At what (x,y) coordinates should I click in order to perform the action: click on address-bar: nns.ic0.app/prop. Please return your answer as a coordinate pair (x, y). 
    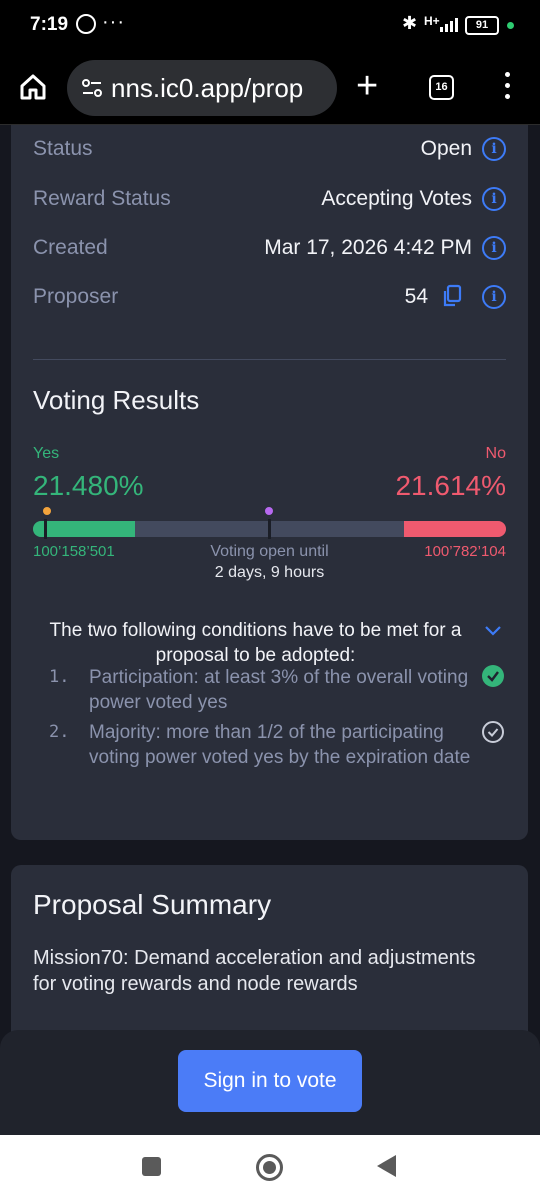
    Looking at the image, I should click on (202, 88).